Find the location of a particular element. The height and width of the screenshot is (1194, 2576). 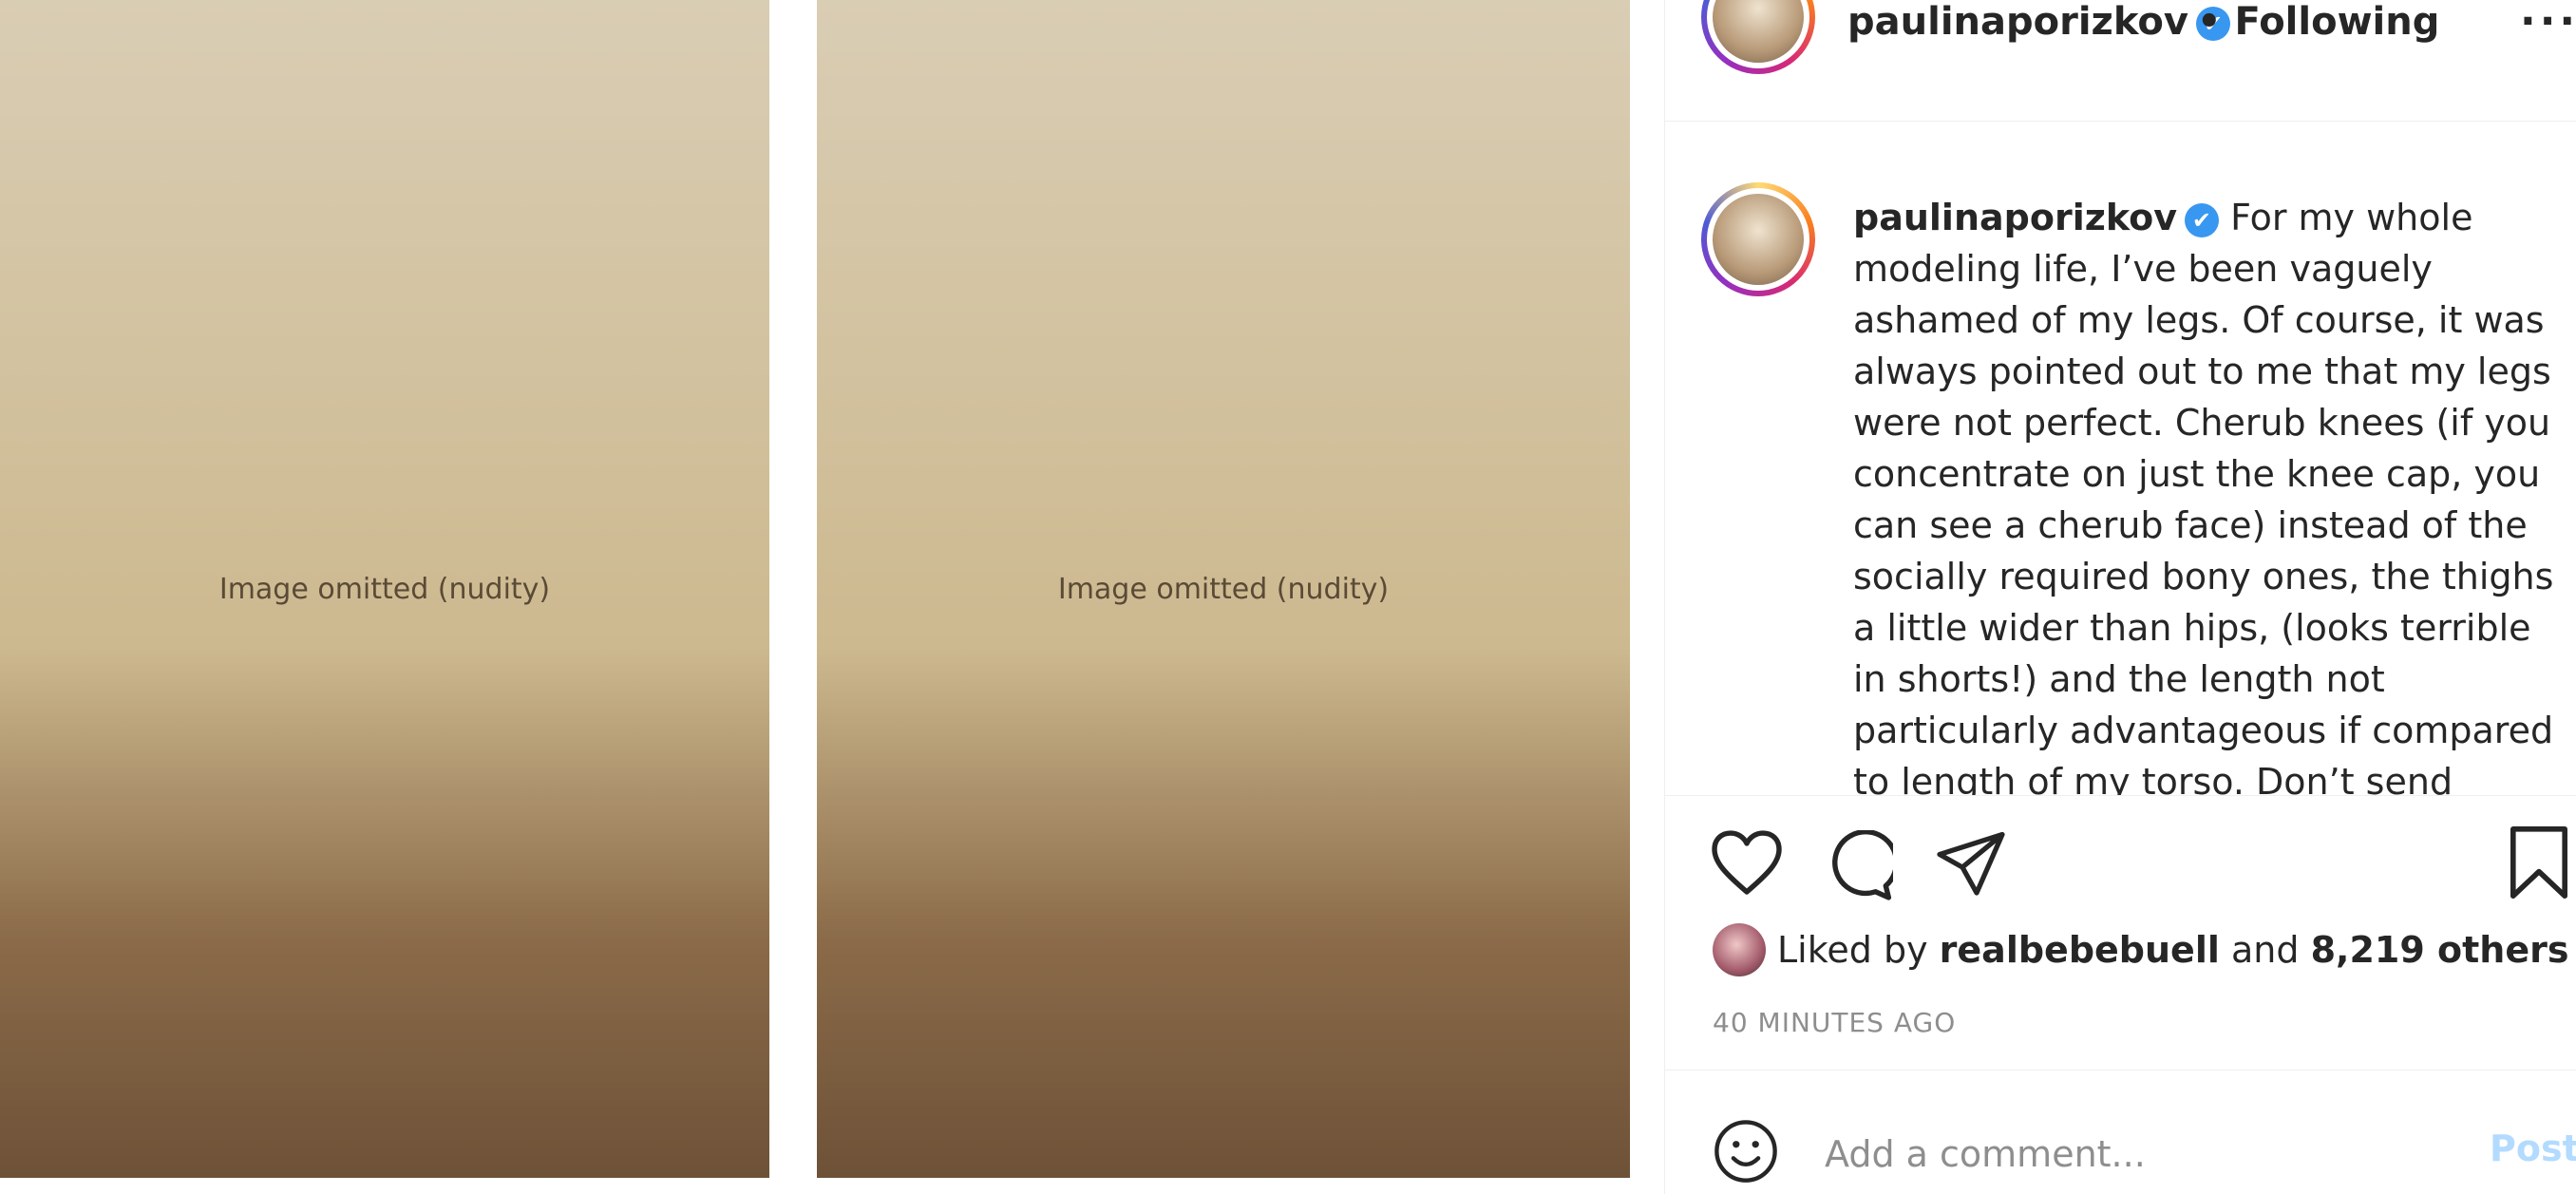

photo-left-omitted-note: Image omitted (nudity) is located at coordinates (384, 589).